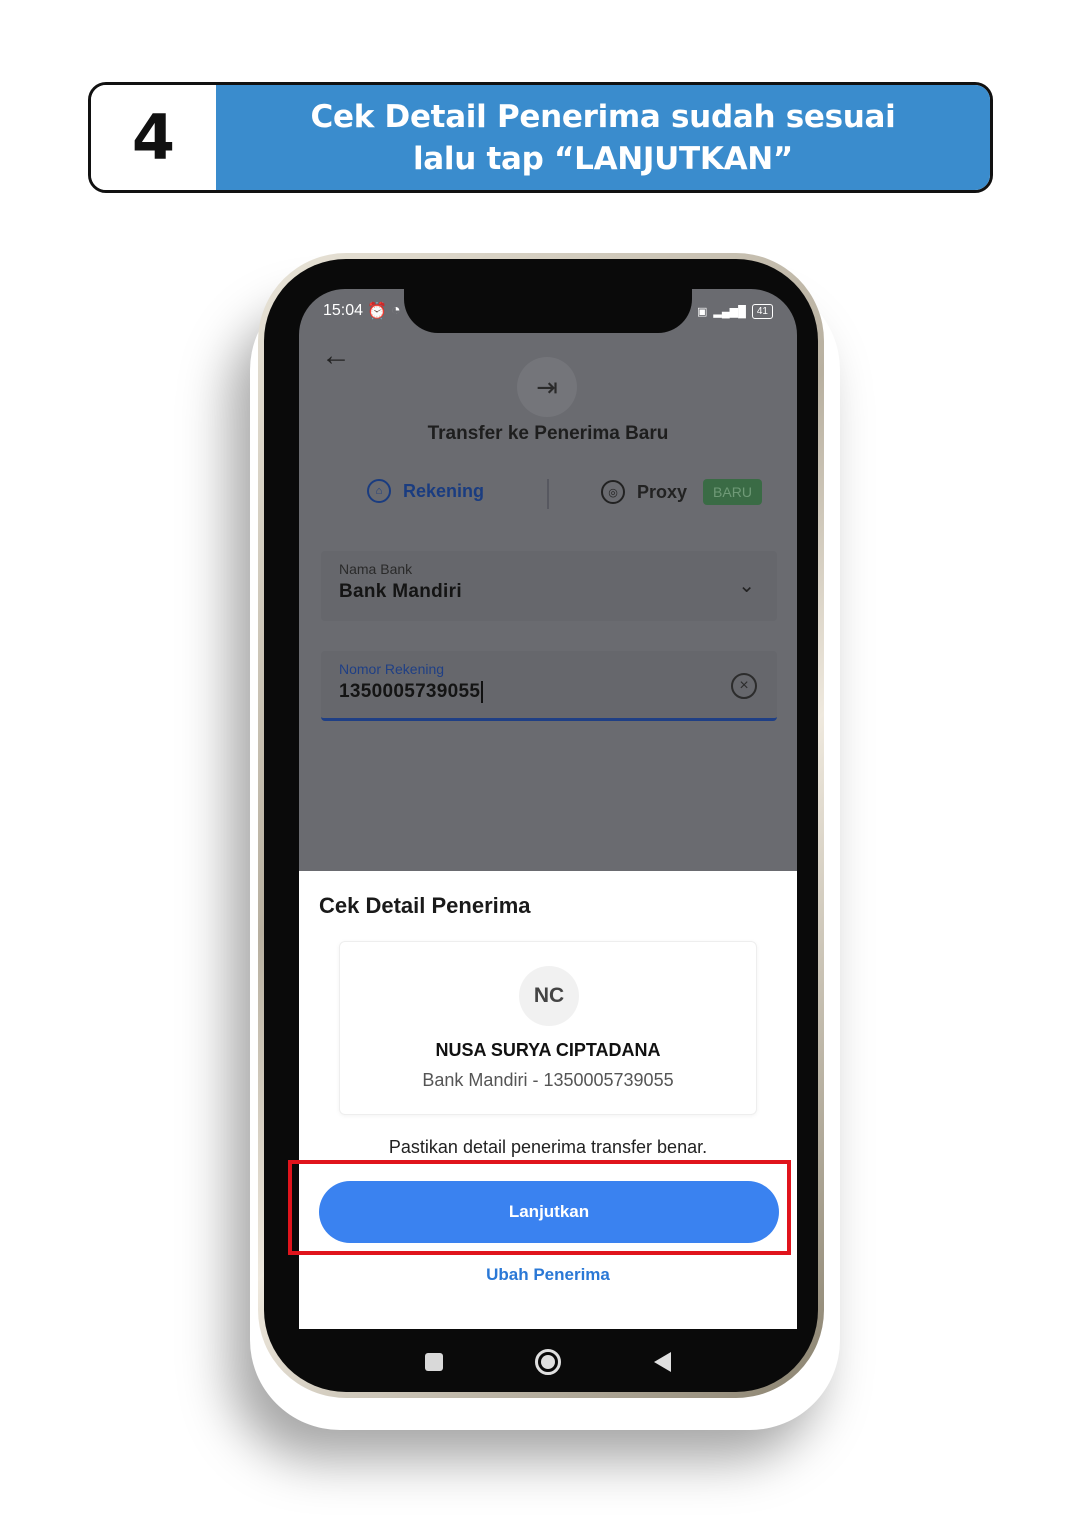 The image size is (1080, 1515). I want to click on home-icon, so click(548, 1362).